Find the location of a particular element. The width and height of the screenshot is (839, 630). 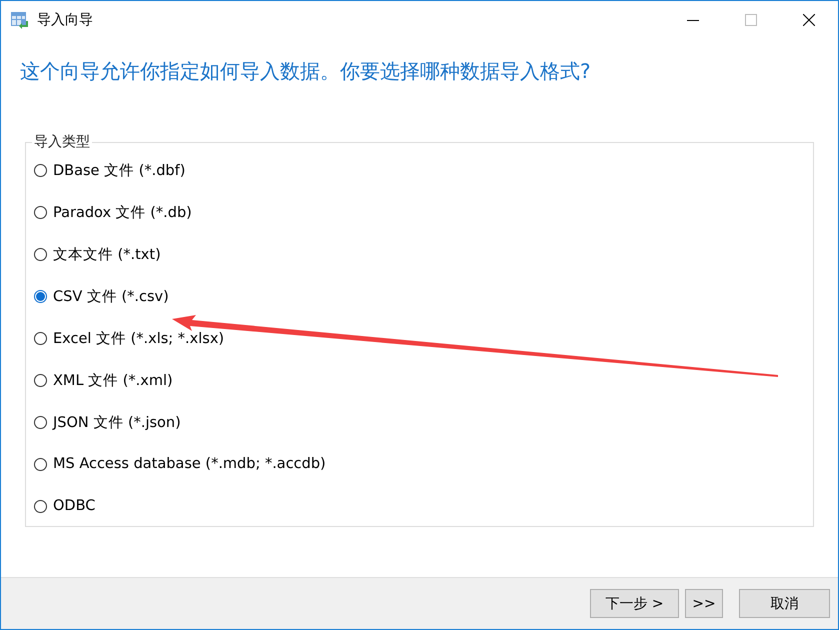

radio-option: ODBC is located at coordinates (419, 506).